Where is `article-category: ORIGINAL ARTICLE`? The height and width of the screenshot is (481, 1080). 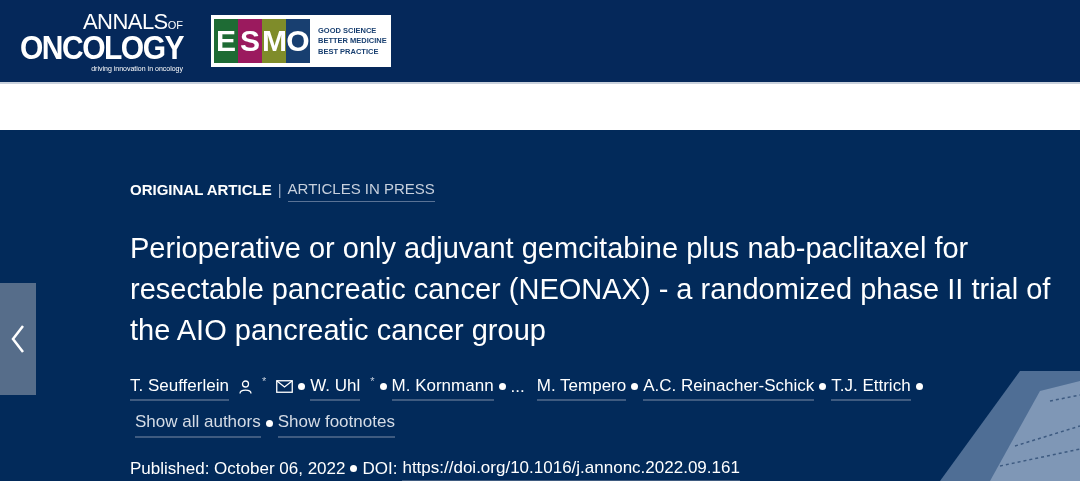
article-category: ORIGINAL ARTICLE is located at coordinates (201, 189).